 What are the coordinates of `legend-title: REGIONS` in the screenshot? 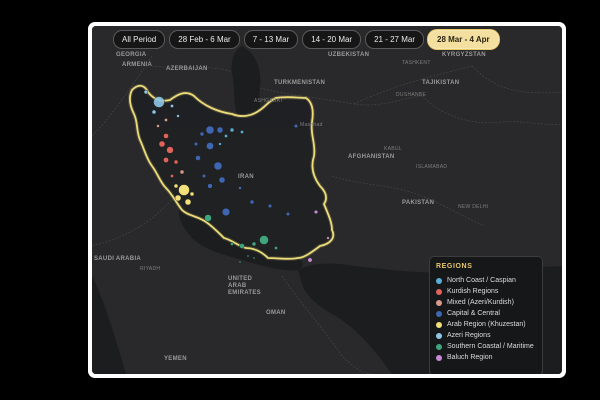 It's located at (454, 266).